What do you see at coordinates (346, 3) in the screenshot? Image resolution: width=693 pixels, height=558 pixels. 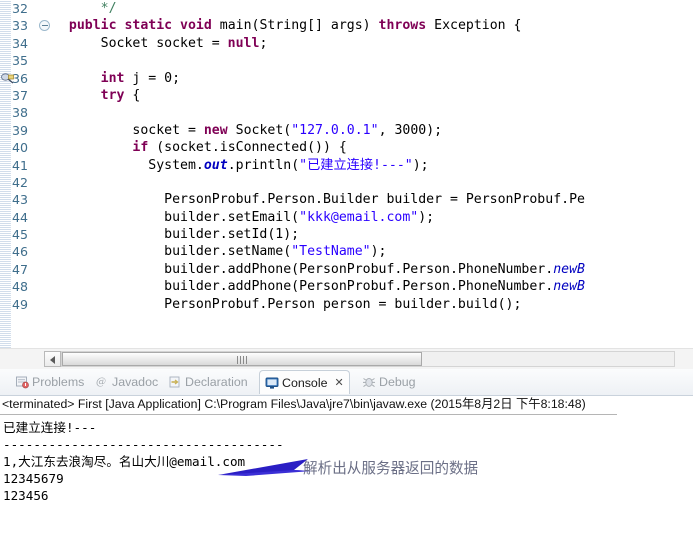 I see `editor-top-clipped-row` at bounding box center [346, 3].